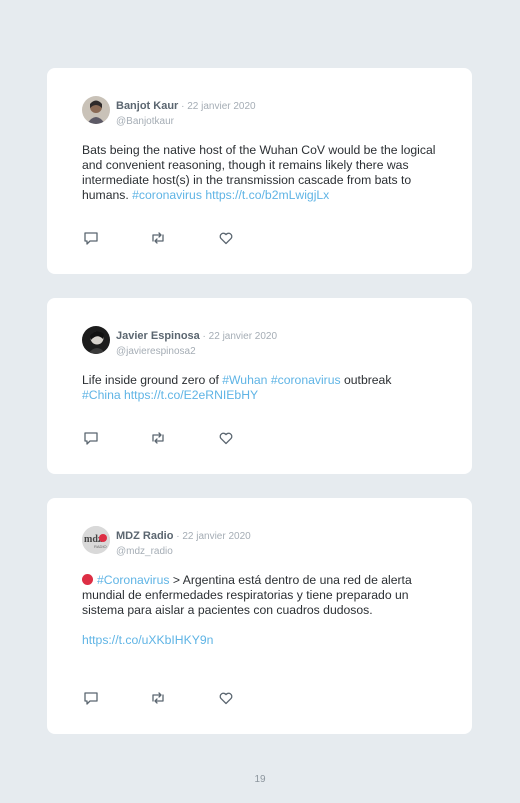 This screenshot has height=803, width=520. I want to click on red-circle-emoji-icon, so click(87, 579).